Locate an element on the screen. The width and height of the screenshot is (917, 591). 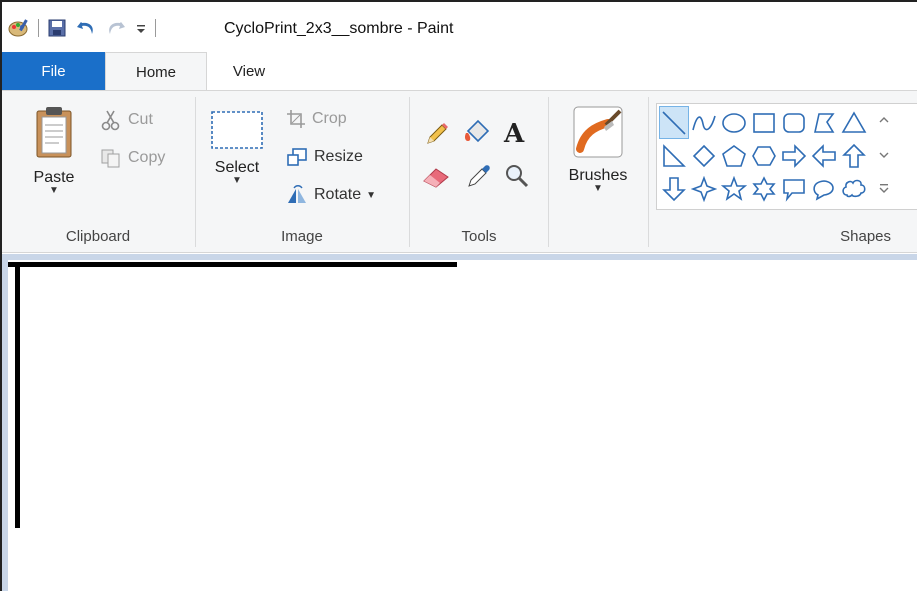
shapes-gallery is located at coordinates (786, 156).